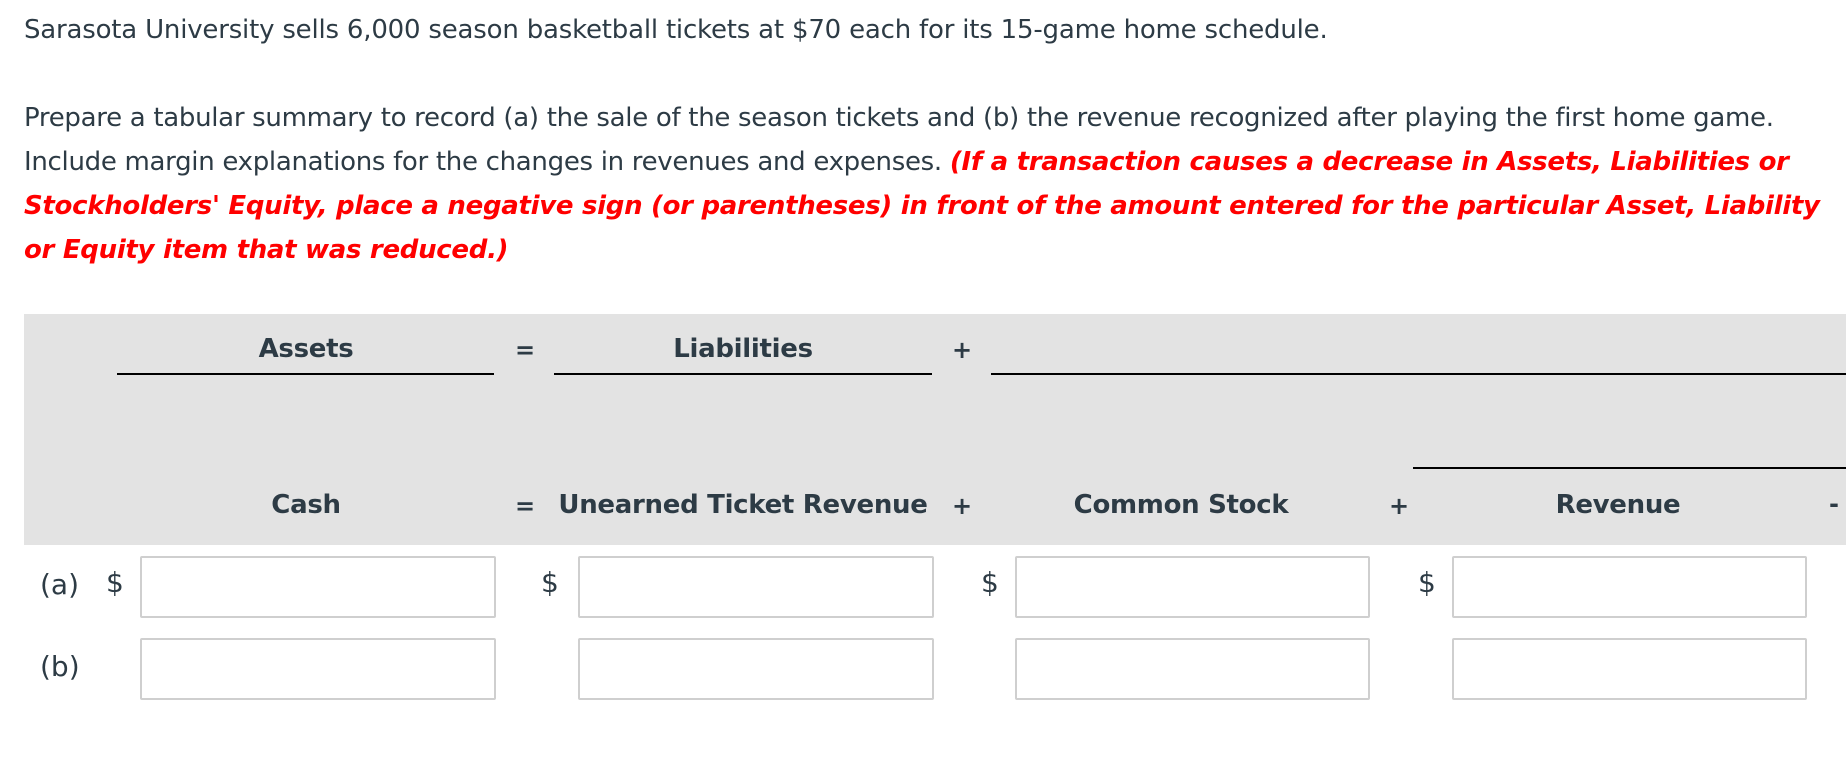 The width and height of the screenshot is (1846, 766). What do you see at coordinates (1834, 504) in the screenshot?
I see `operator-minus: -` at bounding box center [1834, 504].